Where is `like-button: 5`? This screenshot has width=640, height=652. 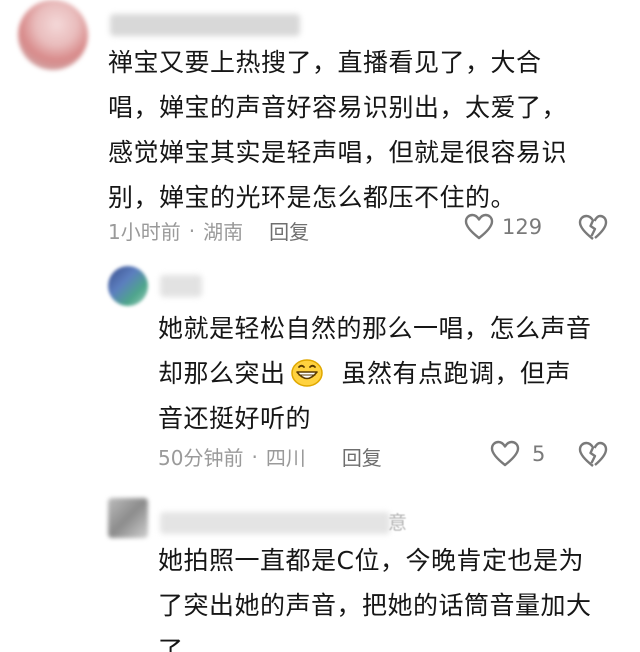
like-button: 5 is located at coordinates (517, 454).